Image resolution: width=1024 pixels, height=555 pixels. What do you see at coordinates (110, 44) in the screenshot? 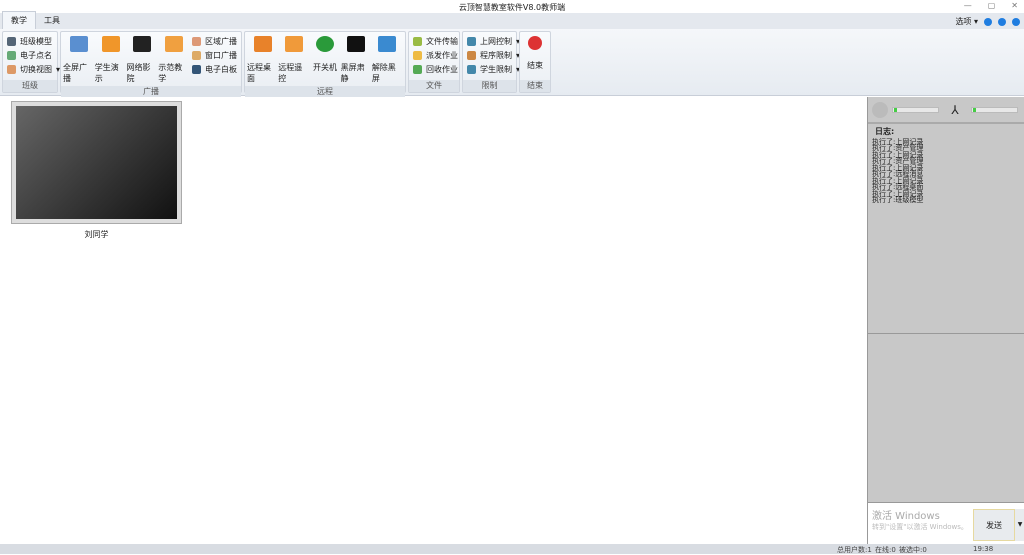
I see `demo-icon` at bounding box center [110, 44].